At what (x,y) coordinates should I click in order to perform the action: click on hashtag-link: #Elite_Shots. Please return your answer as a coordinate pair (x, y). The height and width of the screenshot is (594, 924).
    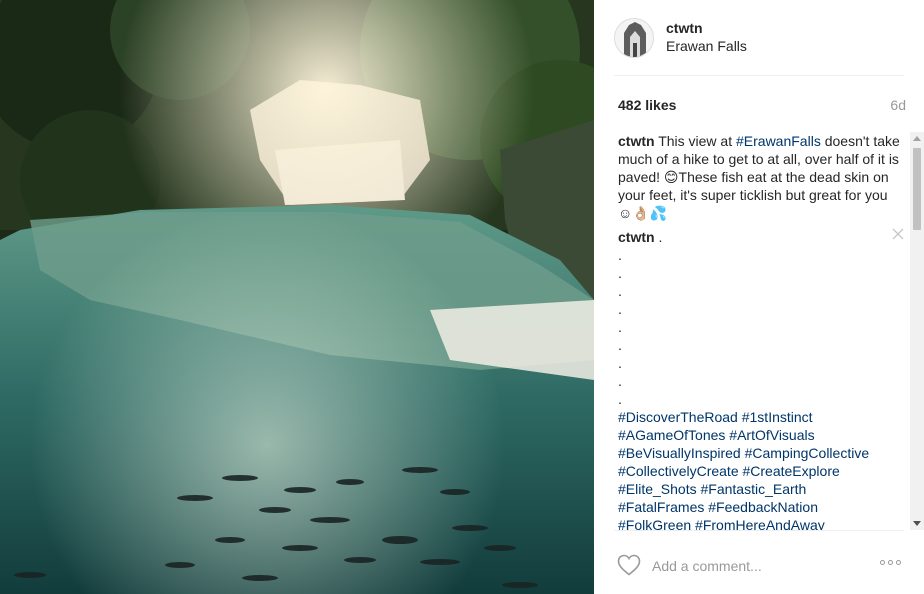
    Looking at the image, I should click on (657, 489).